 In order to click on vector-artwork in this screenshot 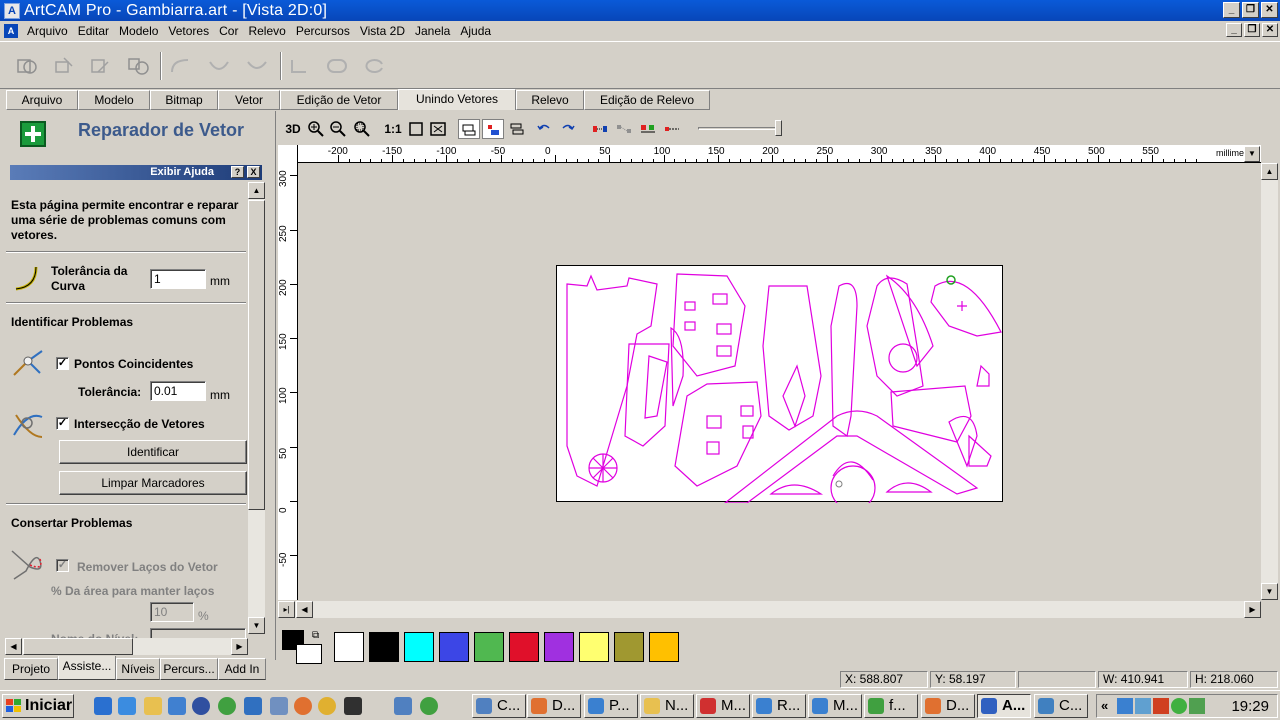, I will do `click(780, 388)`.